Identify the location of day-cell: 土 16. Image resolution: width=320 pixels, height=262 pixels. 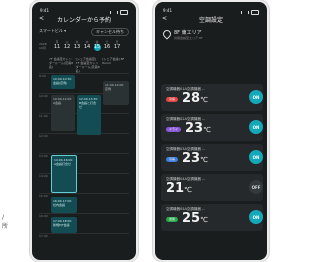
(107, 47).